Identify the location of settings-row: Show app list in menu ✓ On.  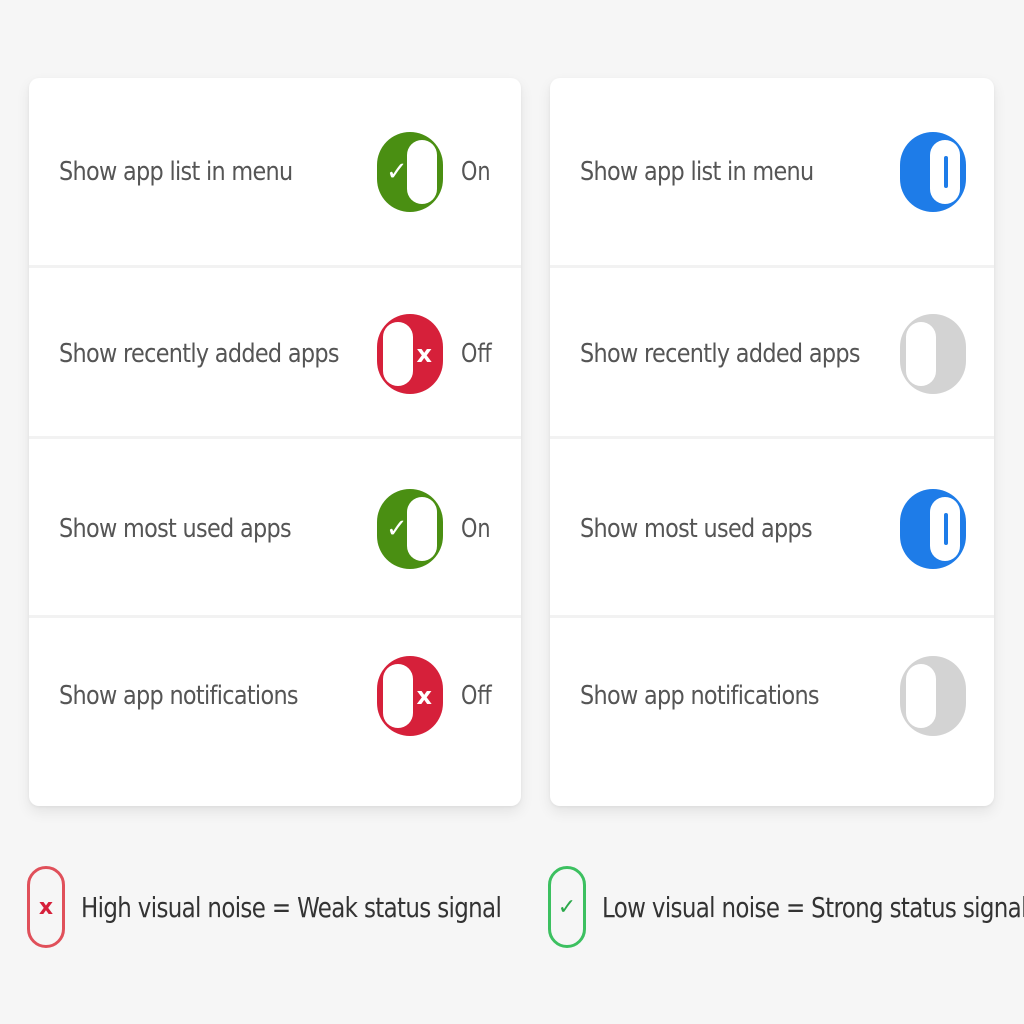
(275, 173).